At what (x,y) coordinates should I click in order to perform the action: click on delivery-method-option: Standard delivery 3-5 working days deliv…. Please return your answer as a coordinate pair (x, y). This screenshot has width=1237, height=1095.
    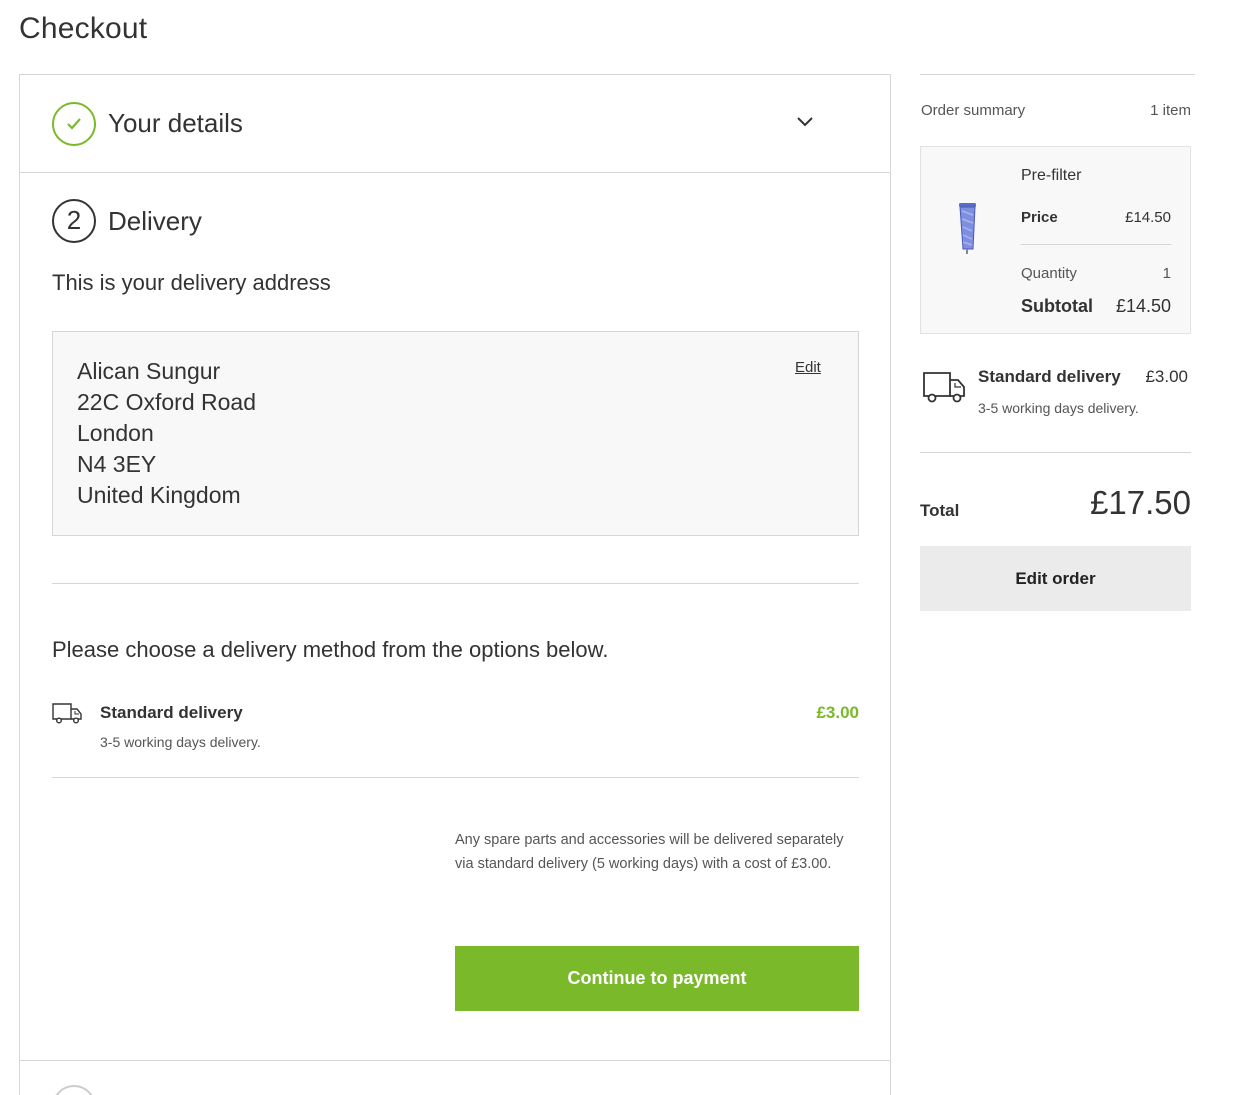
    Looking at the image, I should click on (455, 727).